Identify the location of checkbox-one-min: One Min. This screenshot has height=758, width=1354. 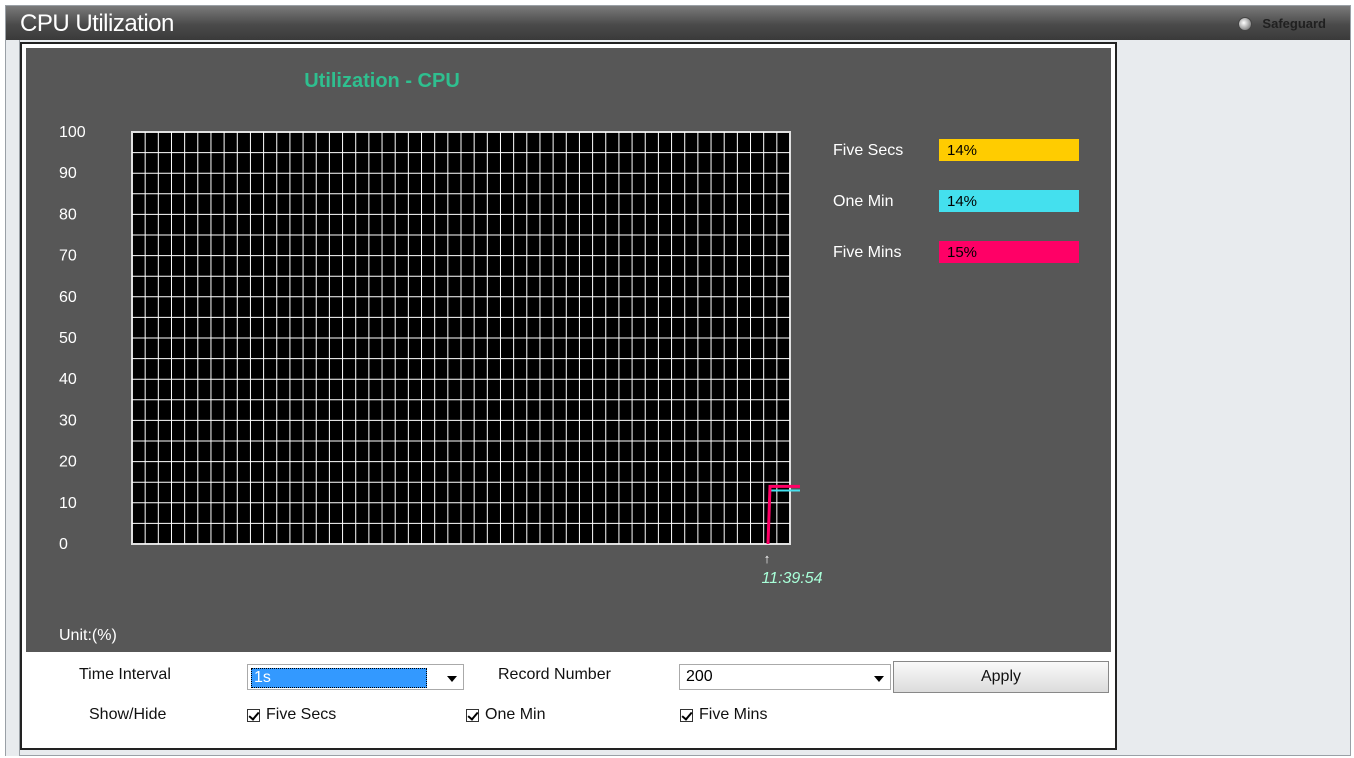
(505, 715).